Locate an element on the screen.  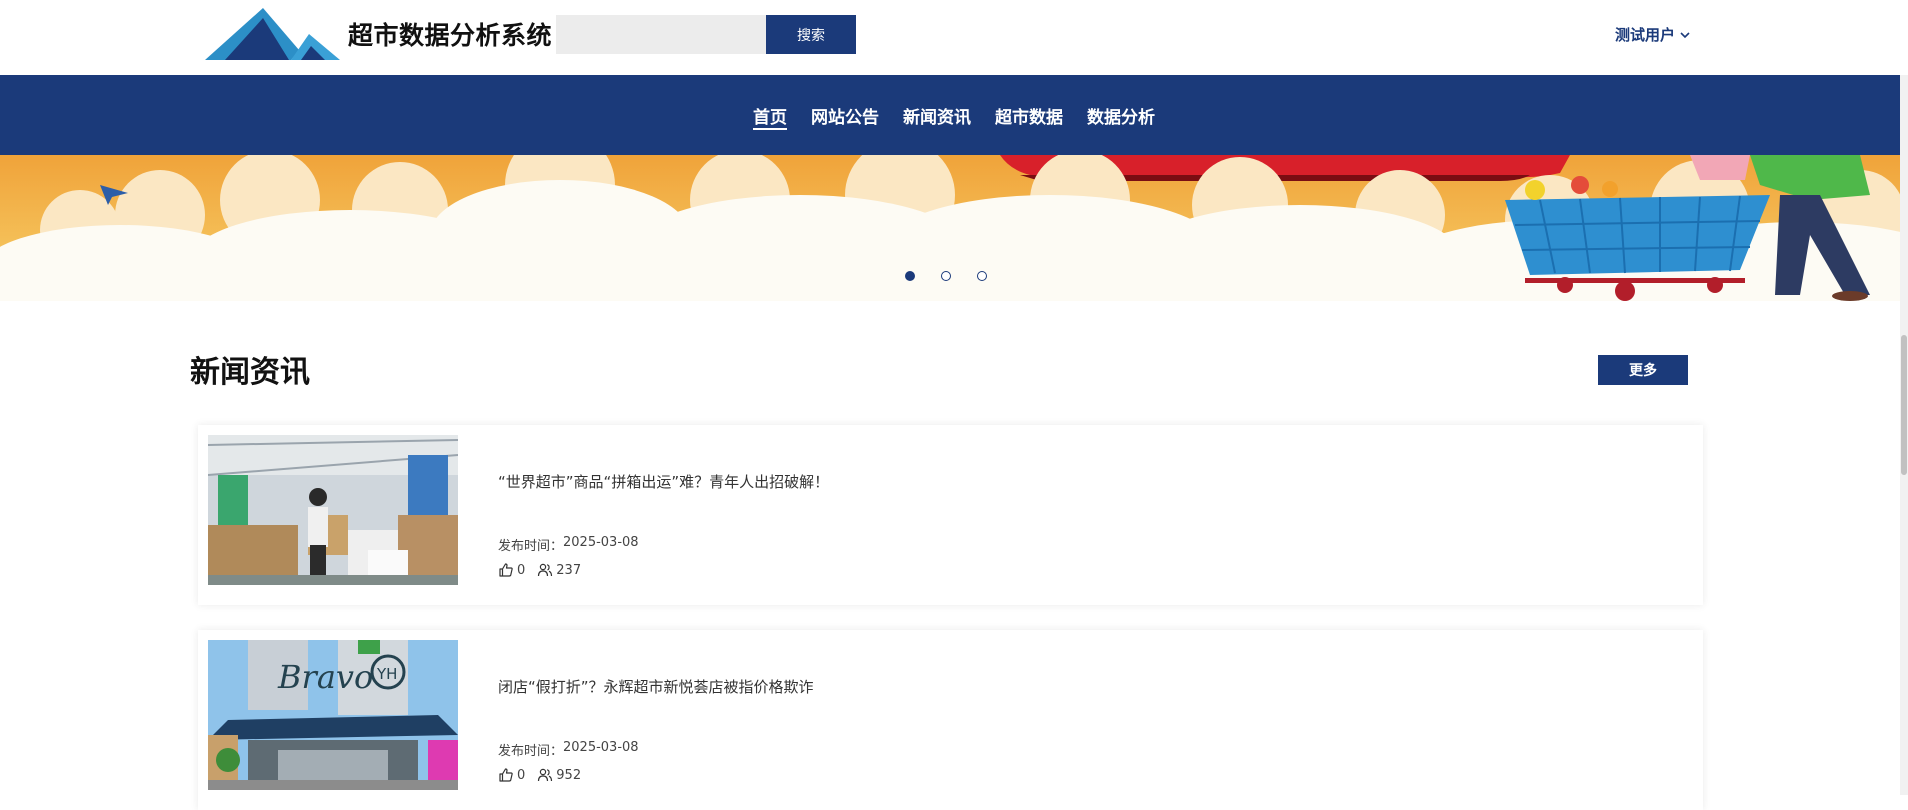
news-thumbnail: Bravo YH is located at coordinates (333, 715).